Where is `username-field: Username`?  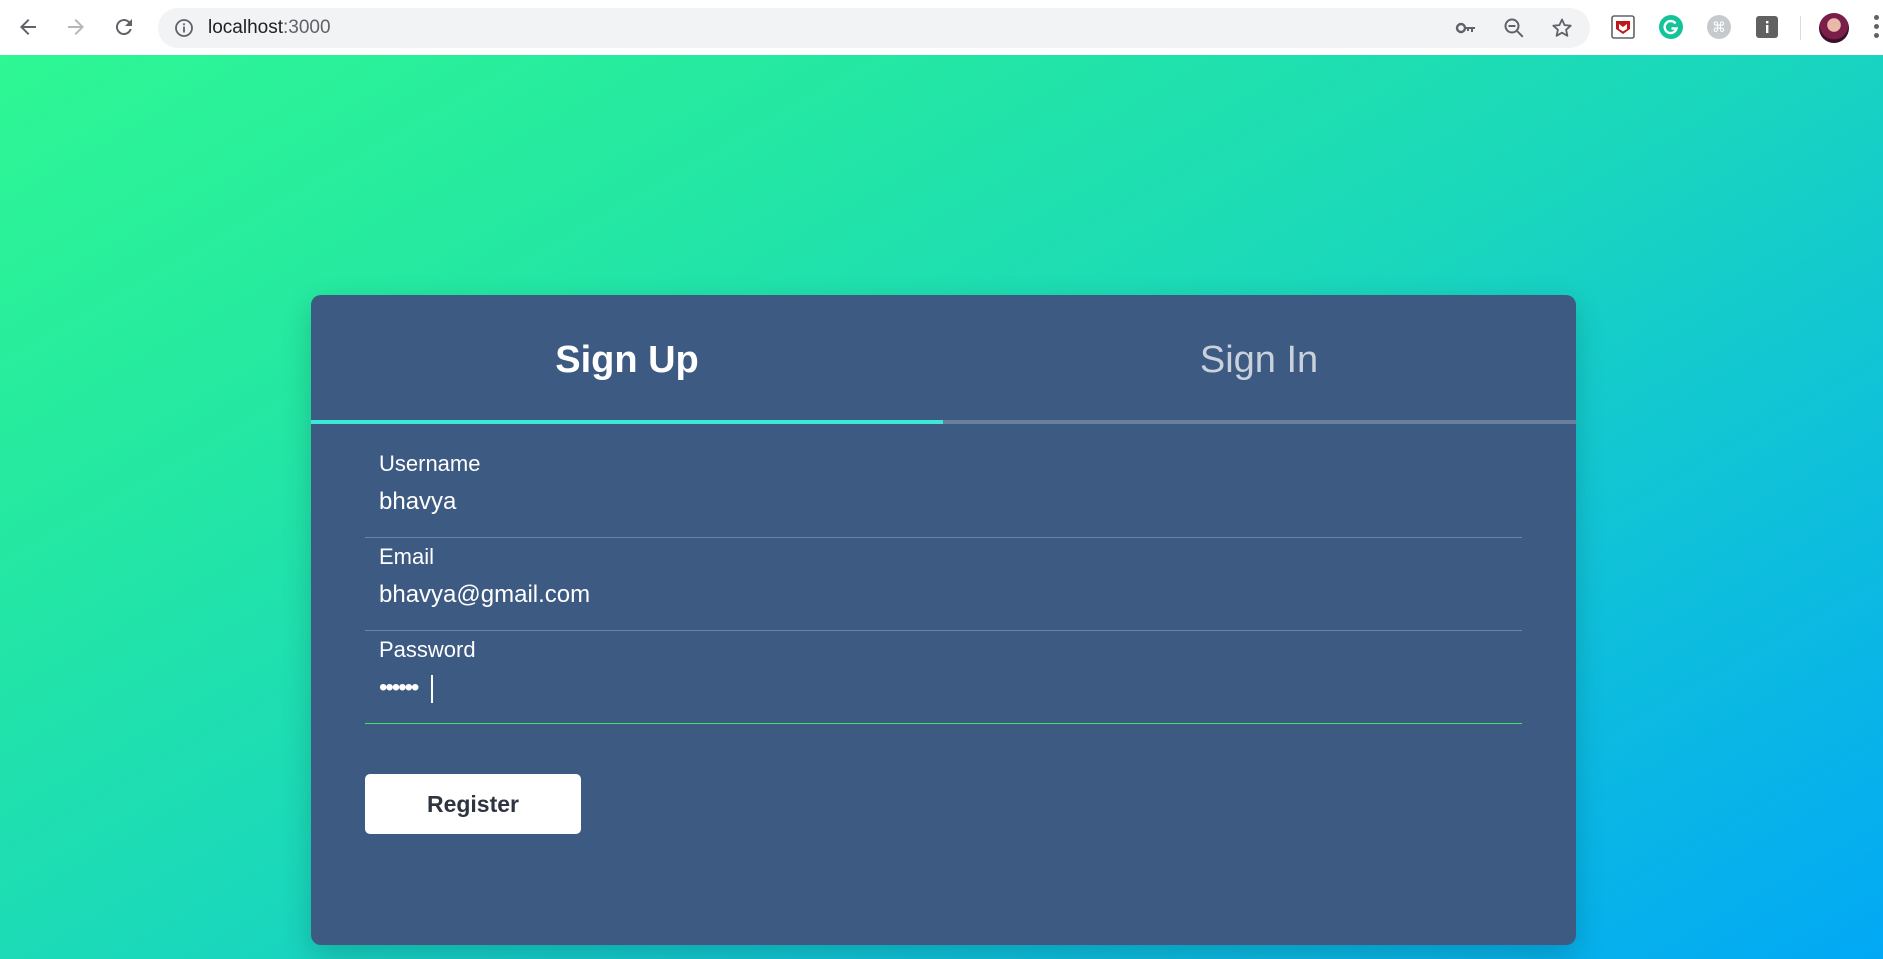 username-field: Username is located at coordinates (943, 491).